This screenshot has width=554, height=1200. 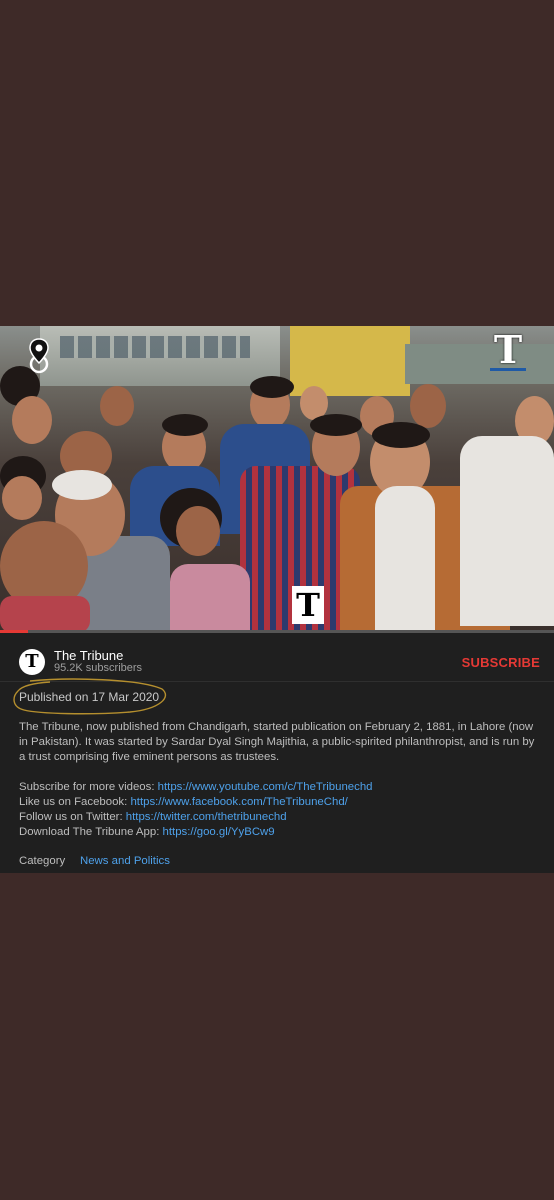 I want to click on category-label: Category, so click(x=42, y=861).